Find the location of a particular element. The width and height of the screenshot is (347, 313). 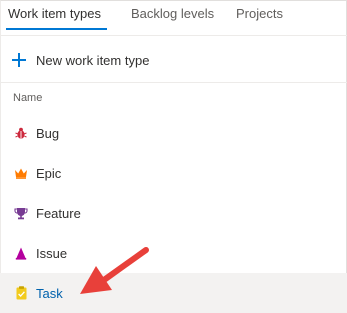

tab-bar: Work item types Backlog levels Projects is located at coordinates (173, 17).